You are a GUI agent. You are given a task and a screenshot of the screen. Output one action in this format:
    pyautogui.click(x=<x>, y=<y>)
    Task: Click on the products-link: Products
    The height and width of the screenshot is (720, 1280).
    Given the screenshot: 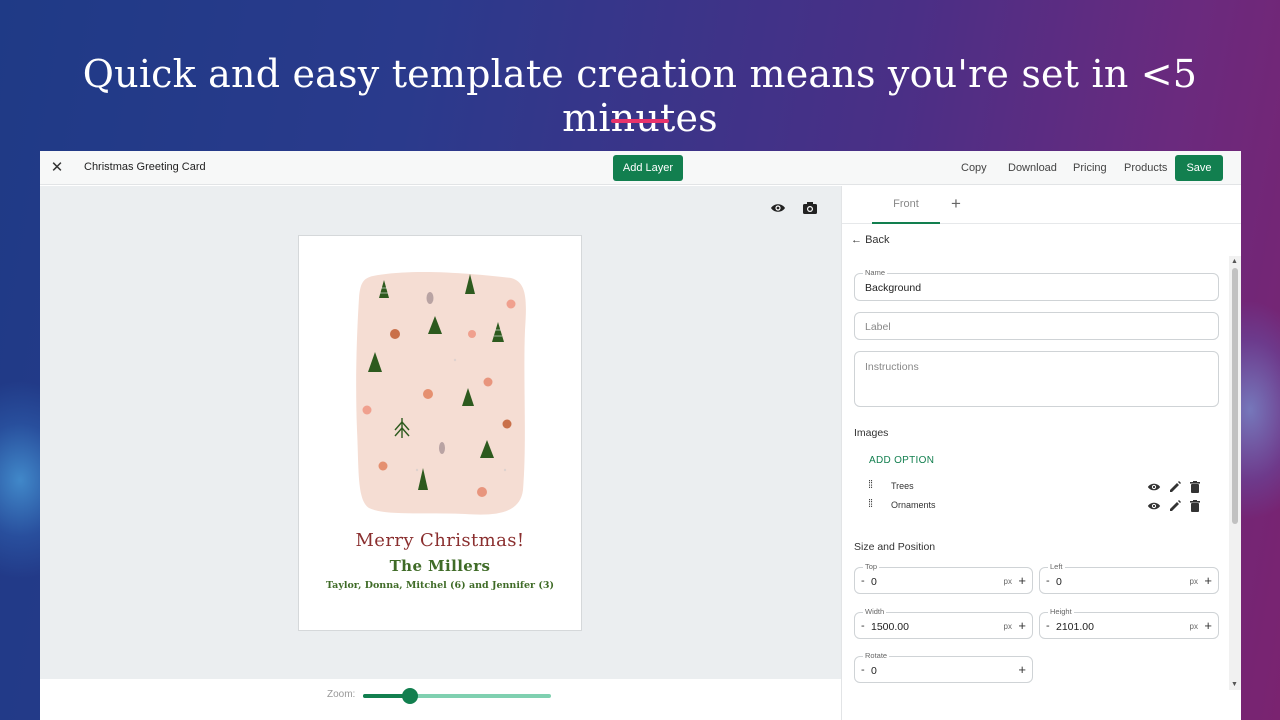 What is the action you would take?
    pyautogui.click(x=1145, y=168)
    